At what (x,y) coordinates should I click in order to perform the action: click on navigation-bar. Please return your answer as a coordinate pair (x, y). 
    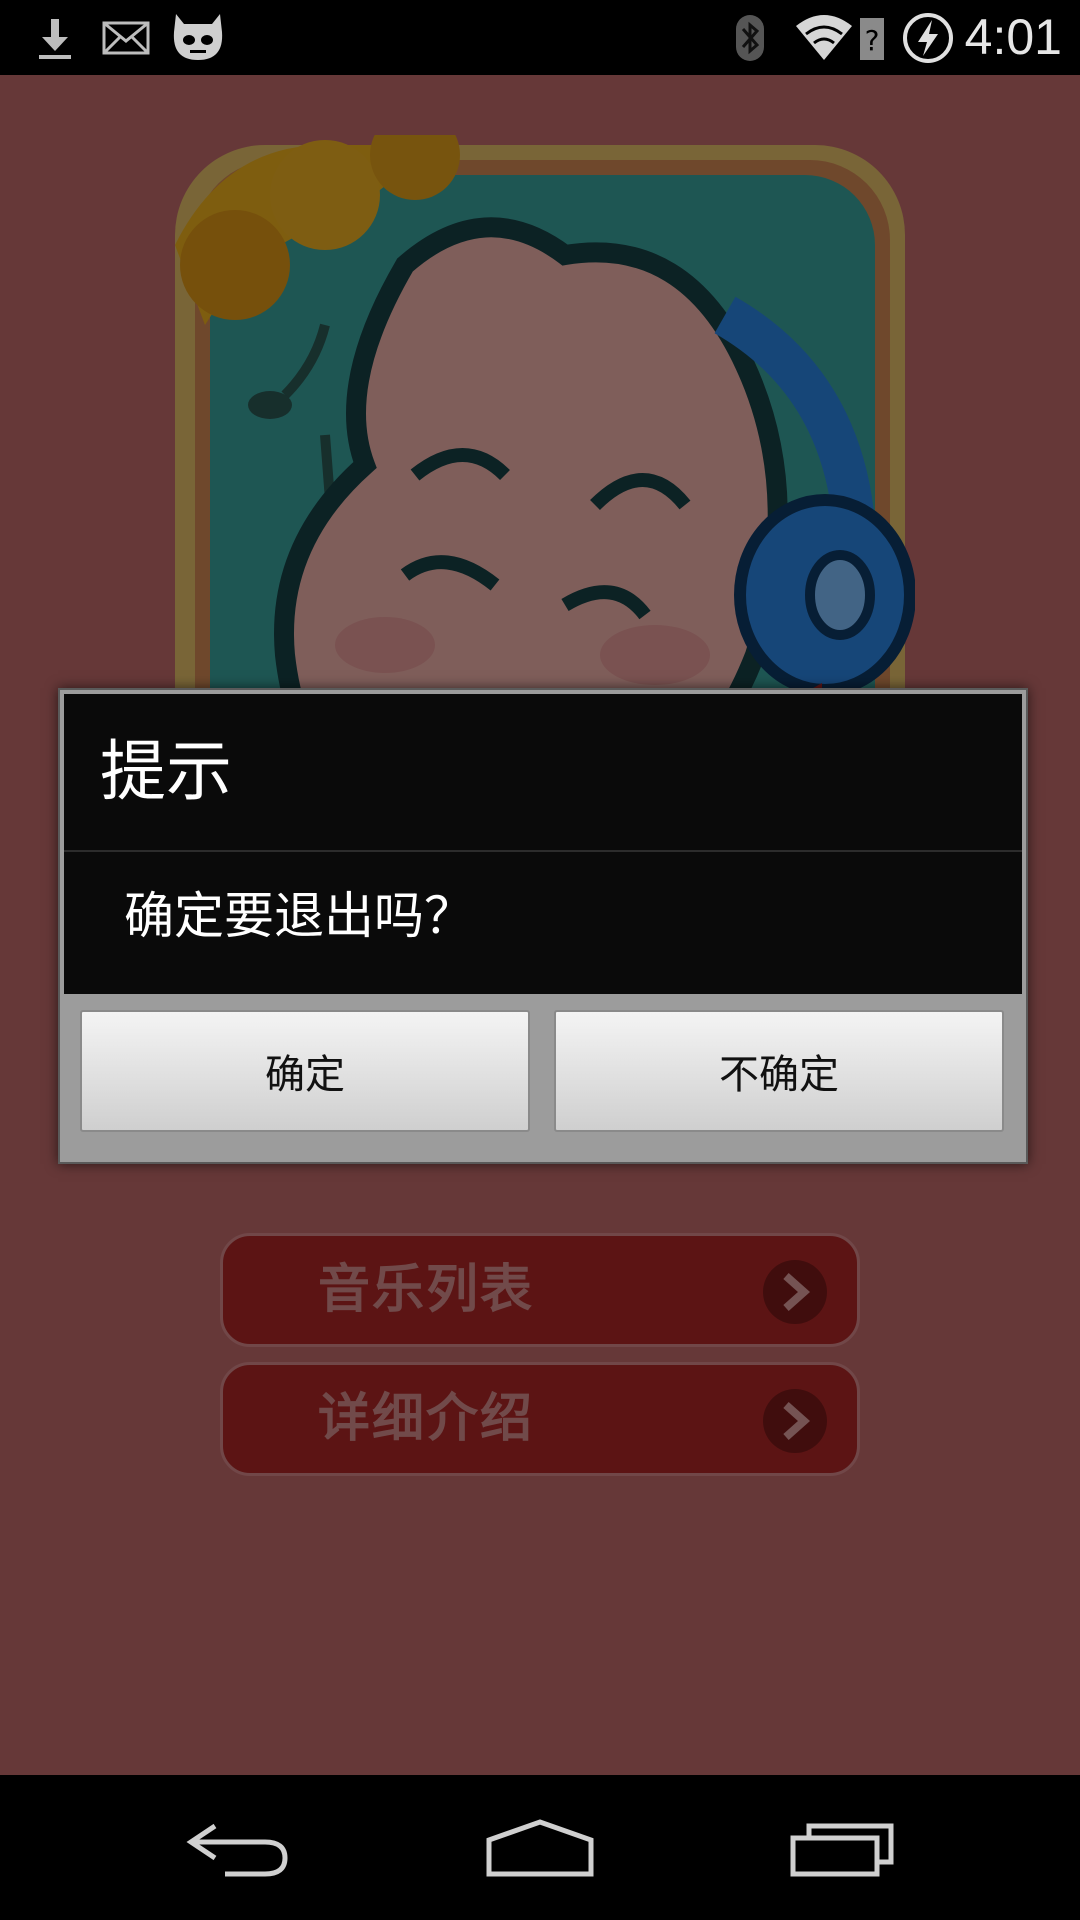
    Looking at the image, I should click on (540, 1847).